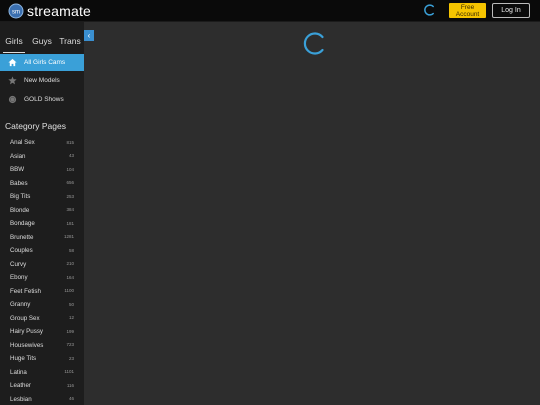  I want to click on category-item: Babes 656, so click(42, 184).